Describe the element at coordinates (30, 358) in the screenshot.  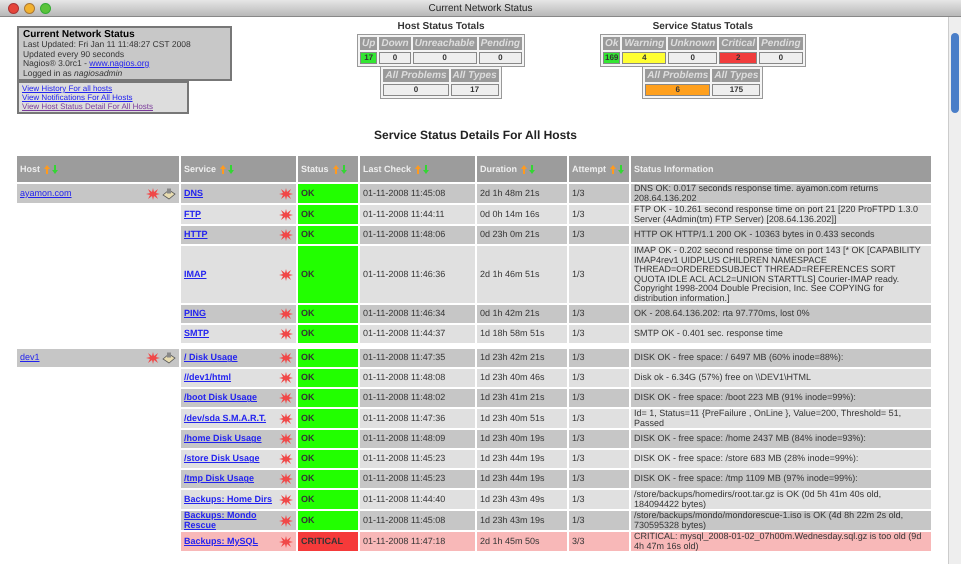
I see `host-link: dev1` at that location.